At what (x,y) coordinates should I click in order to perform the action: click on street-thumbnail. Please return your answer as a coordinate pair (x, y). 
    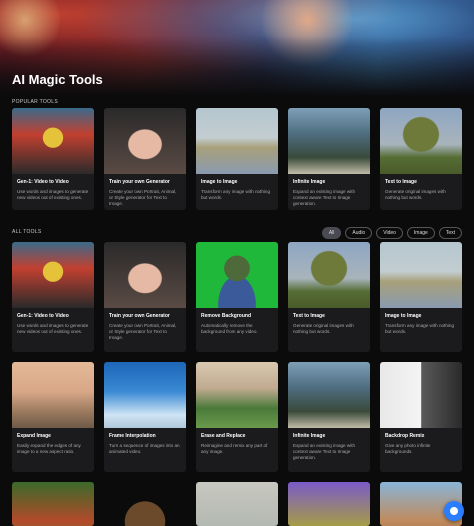
    Looking at the image, I should click on (237, 395).